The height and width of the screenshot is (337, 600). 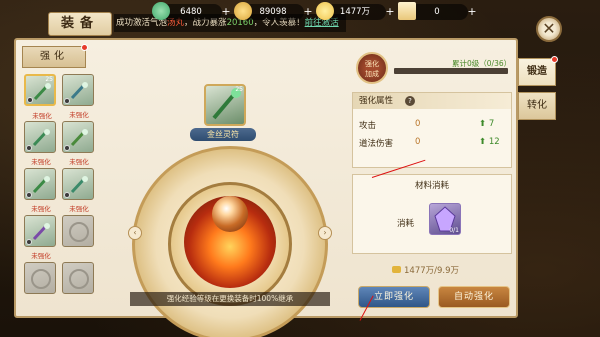 I want to click on ticker-text-a: 成功激活, so click(x=133, y=23).